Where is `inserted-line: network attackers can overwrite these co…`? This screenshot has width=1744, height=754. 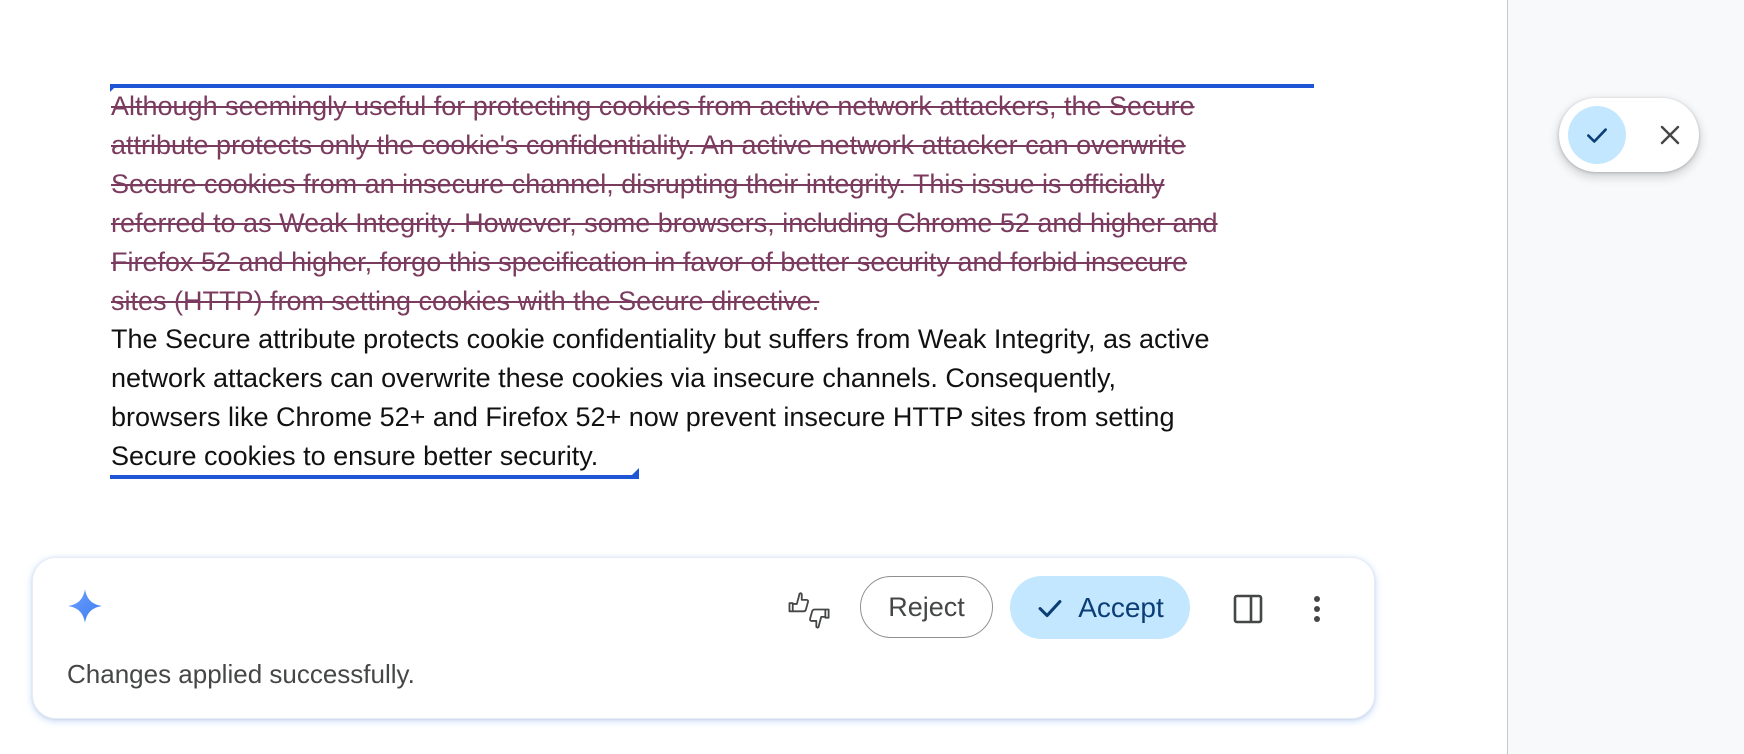 inserted-line: network attackers can overwrite these co… is located at coordinates (614, 378).